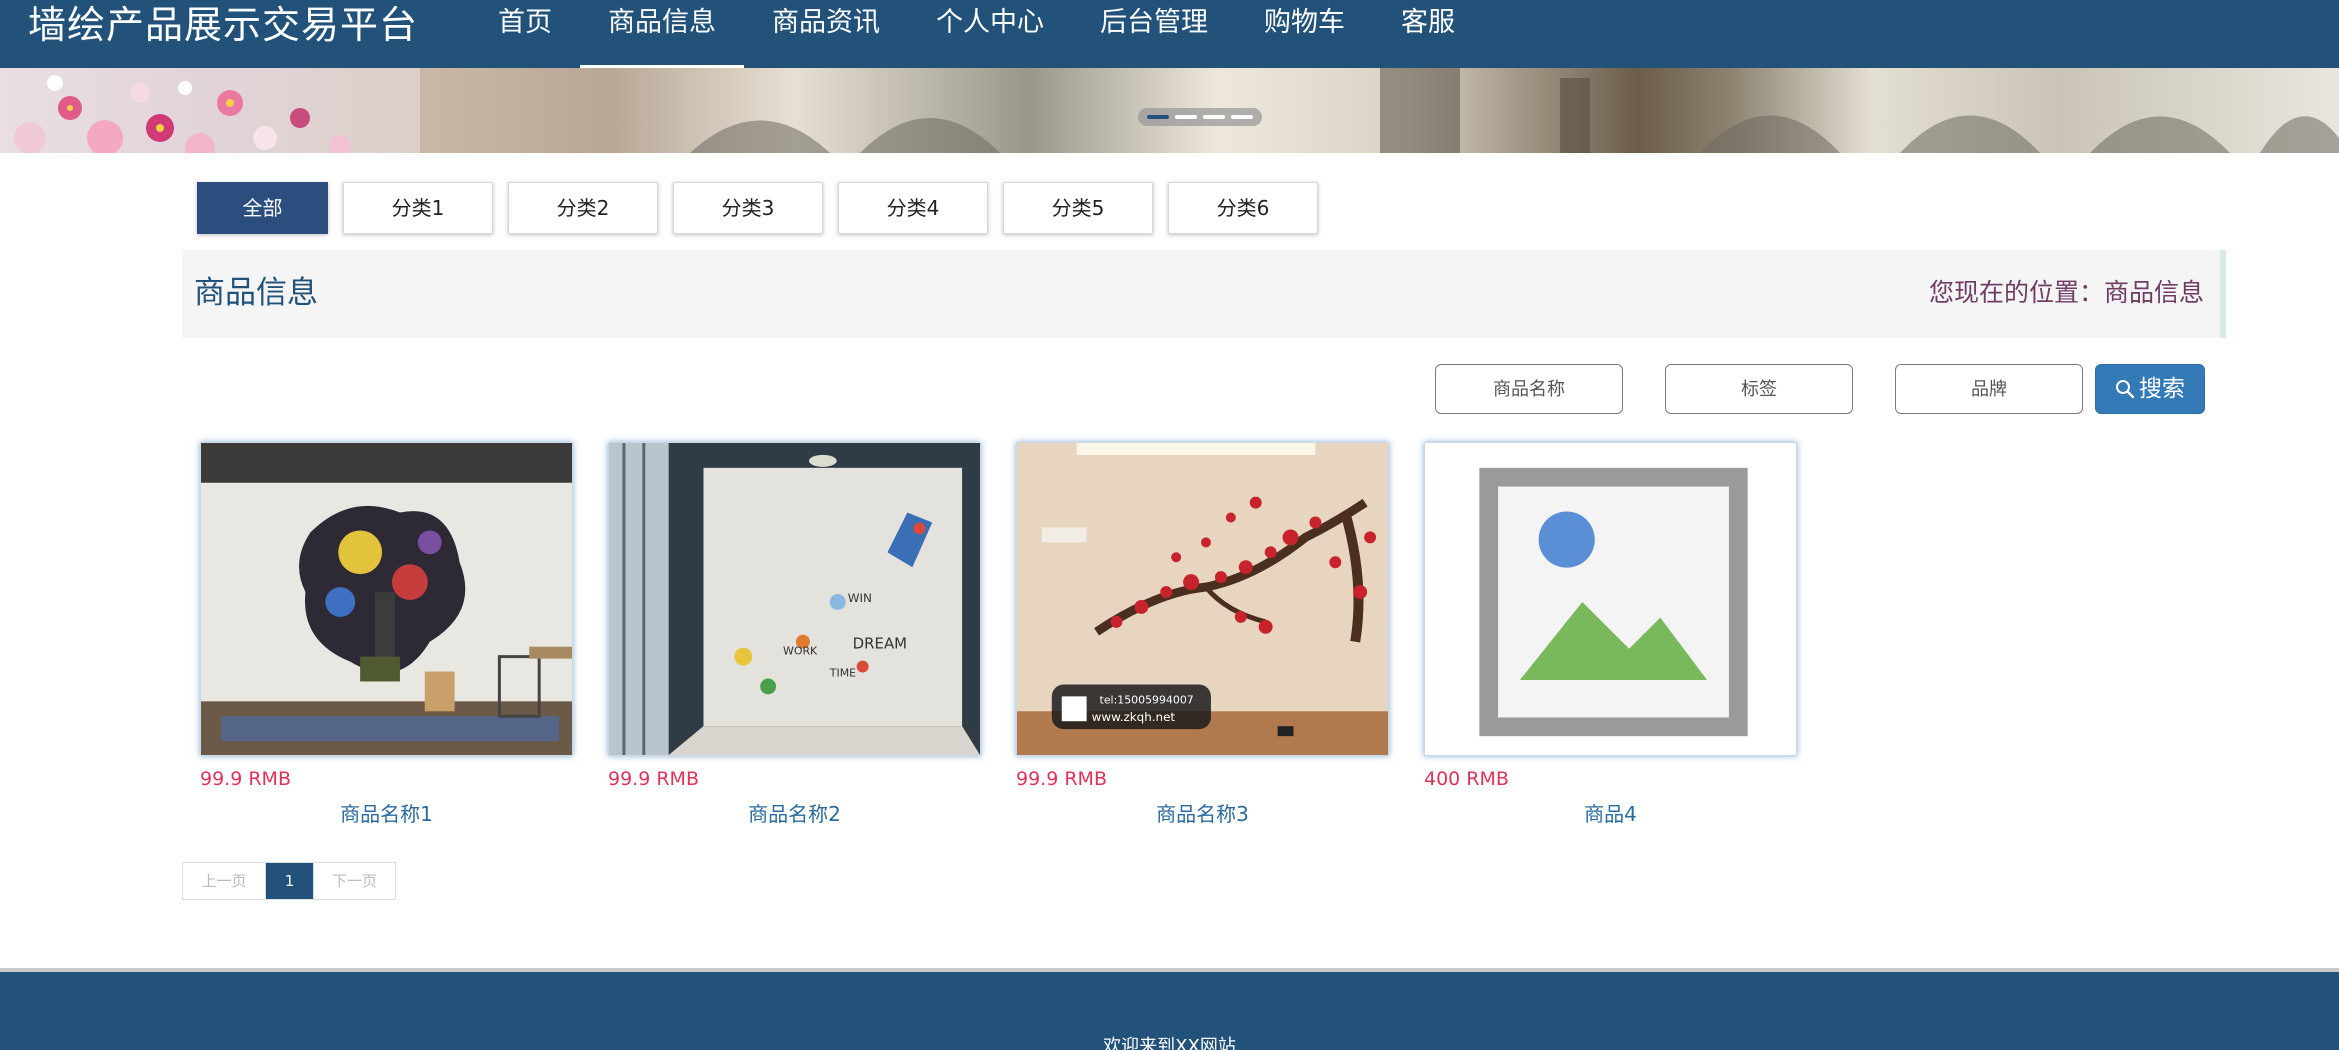 Image resolution: width=2339 pixels, height=1050 pixels. I want to click on site-title: 墙绘产品展示交易平台, so click(223, 25).